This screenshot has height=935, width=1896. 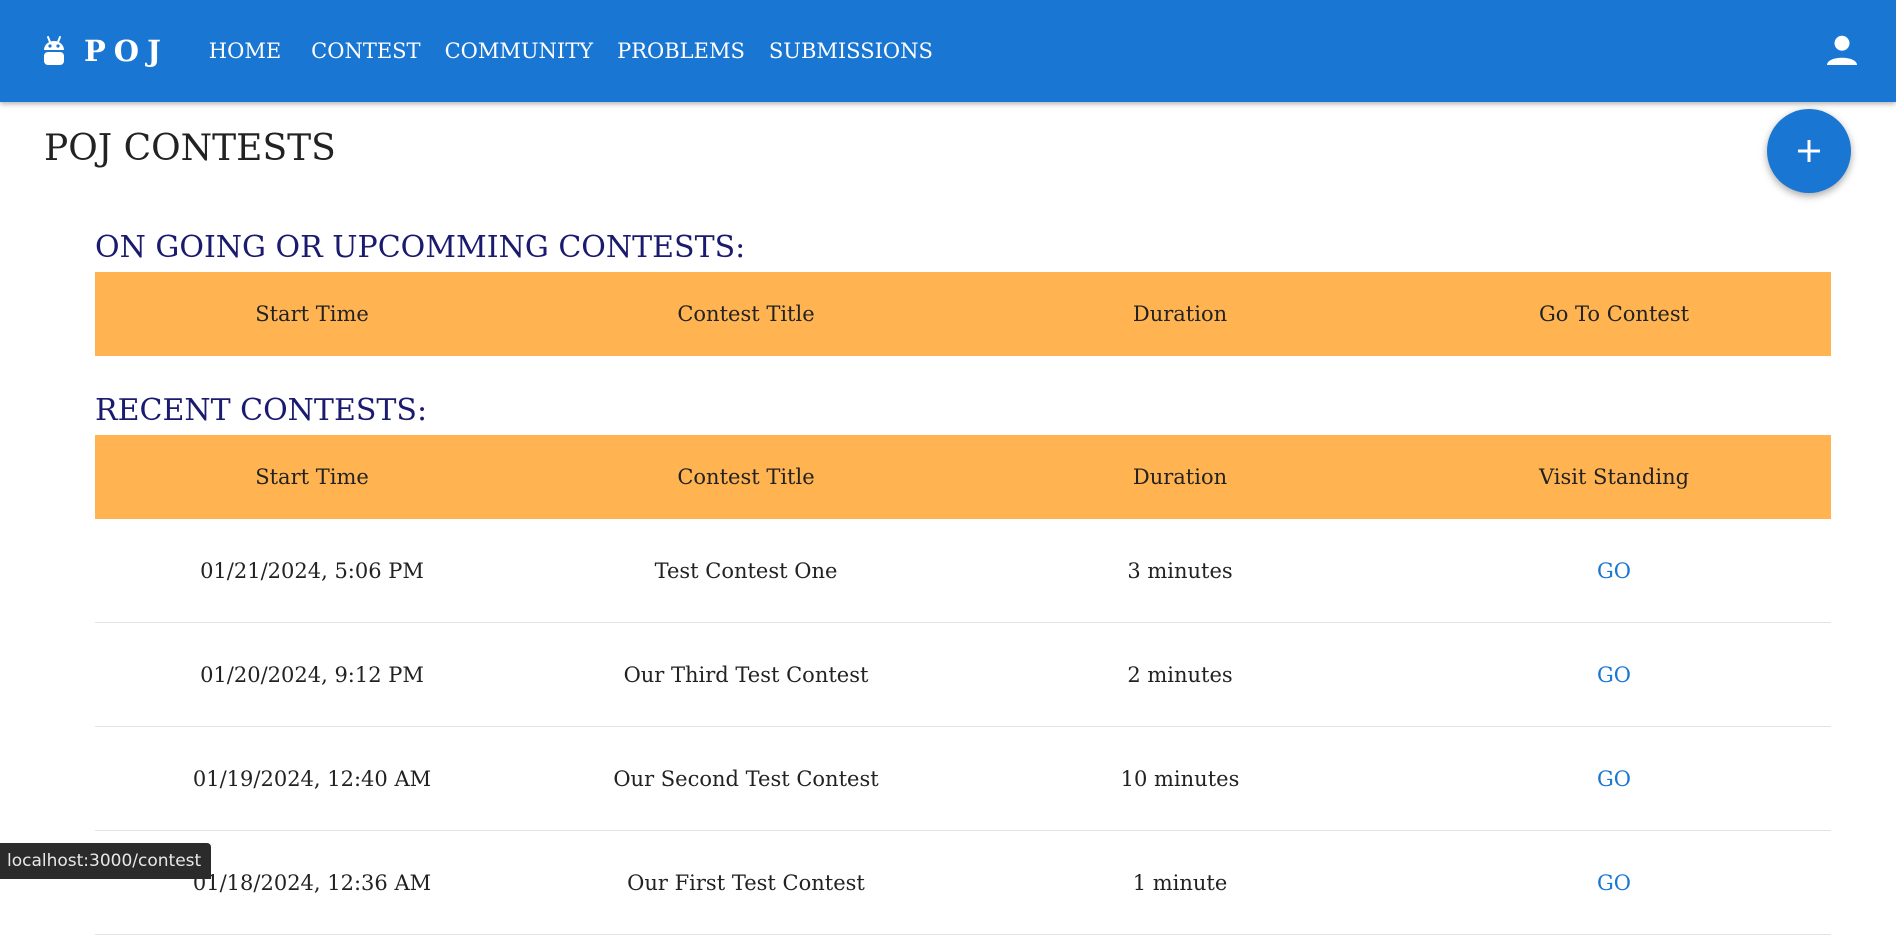 What do you see at coordinates (1180, 778) in the screenshot?
I see `duration-cell: 10 minutes` at bounding box center [1180, 778].